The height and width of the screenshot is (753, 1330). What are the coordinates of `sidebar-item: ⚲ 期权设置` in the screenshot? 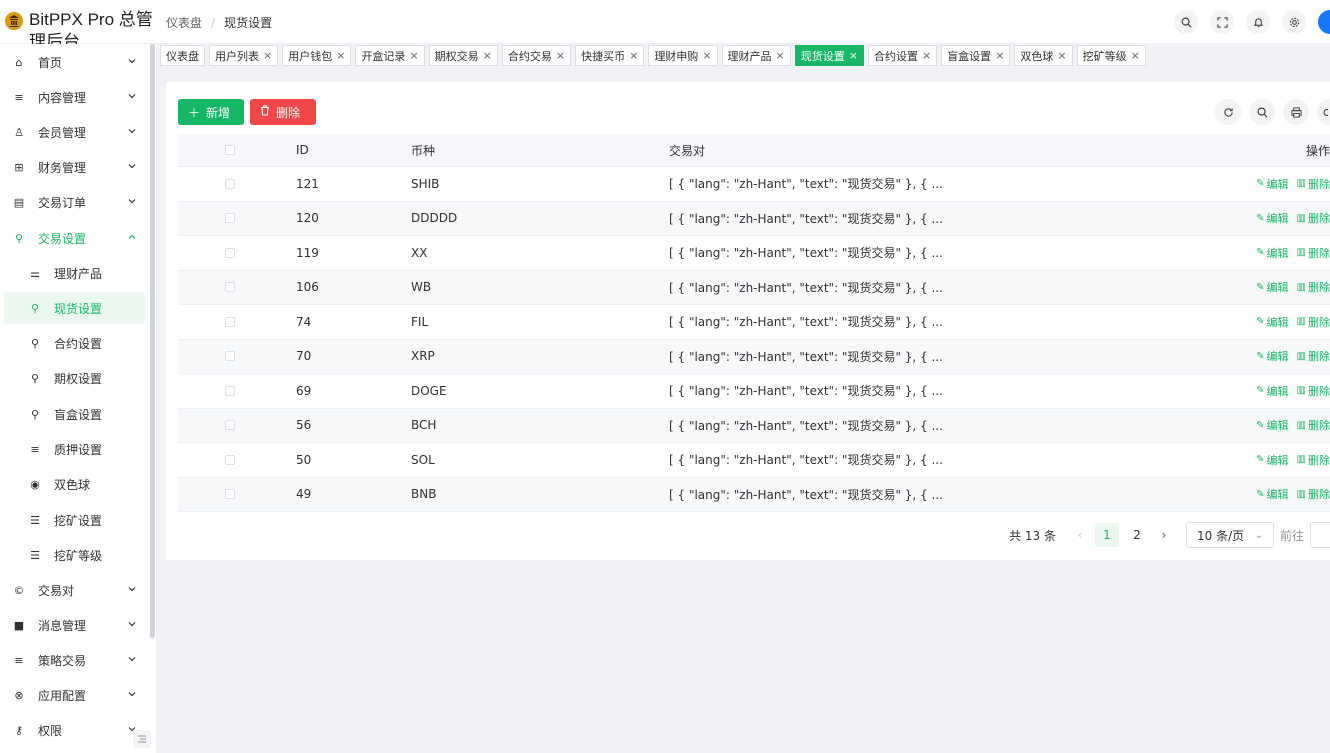 It's located at (74, 378).